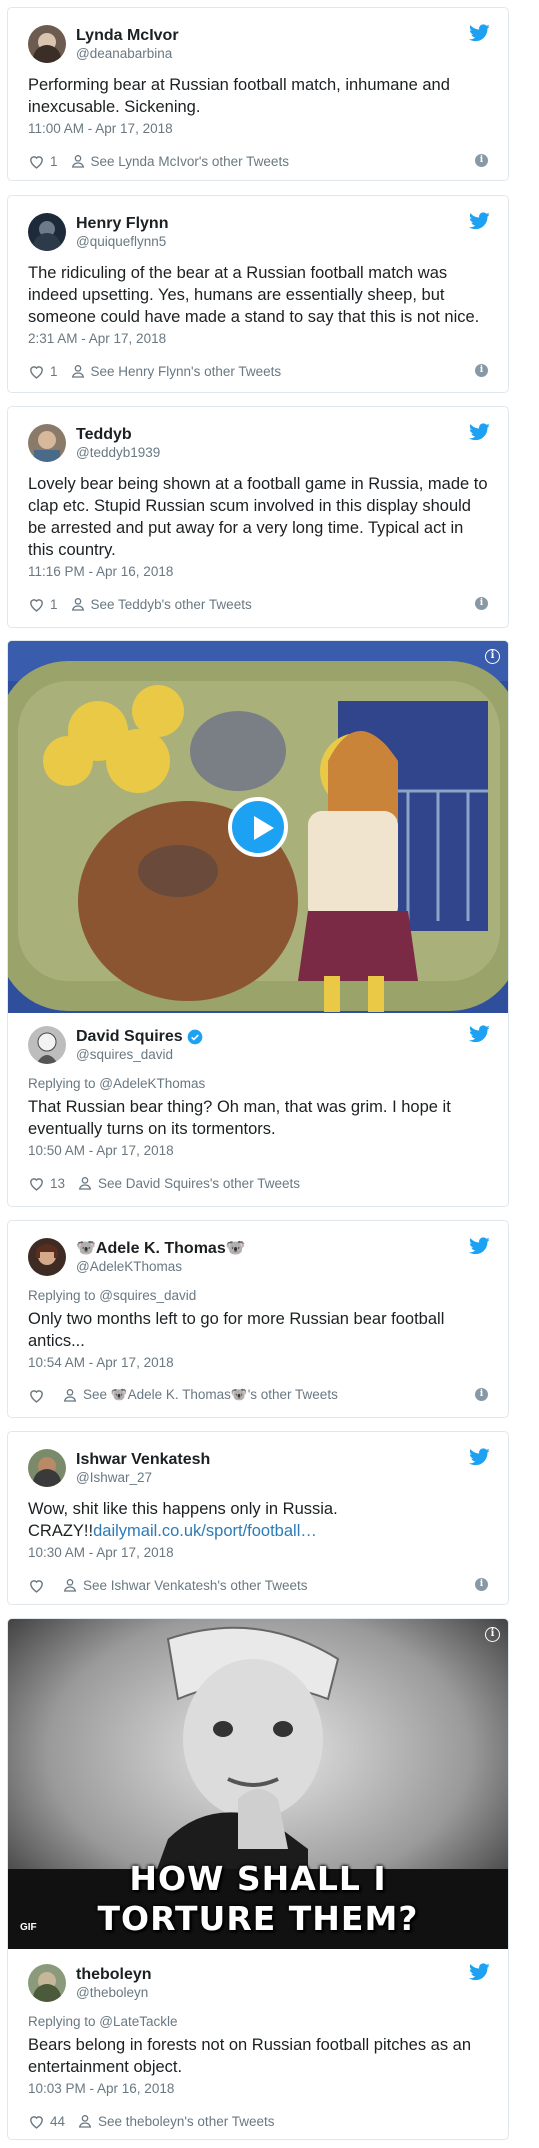  Describe the element at coordinates (258, 339) in the screenshot. I see `tweet-timestamp: 2:31 AM - Apr 17, 2018` at that location.